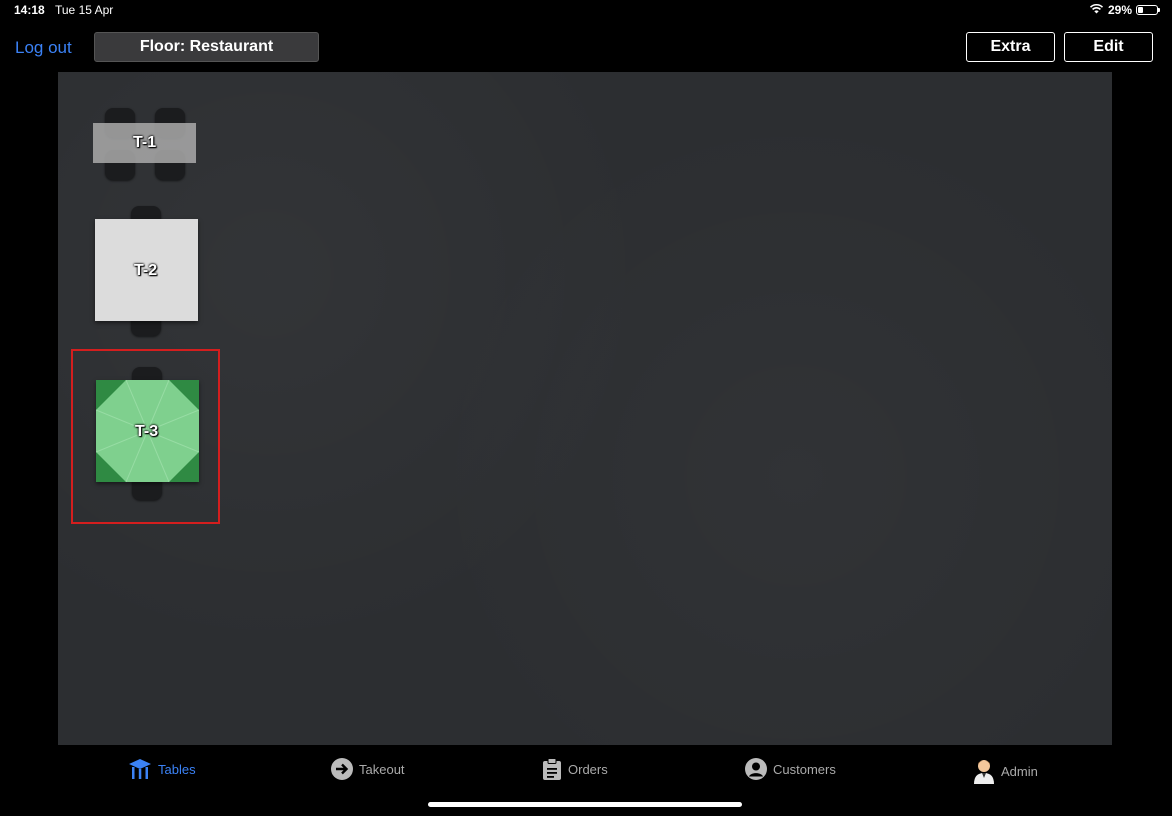 The height and width of the screenshot is (816, 1172). I want to click on tab-label: Tables, so click(177, 769).